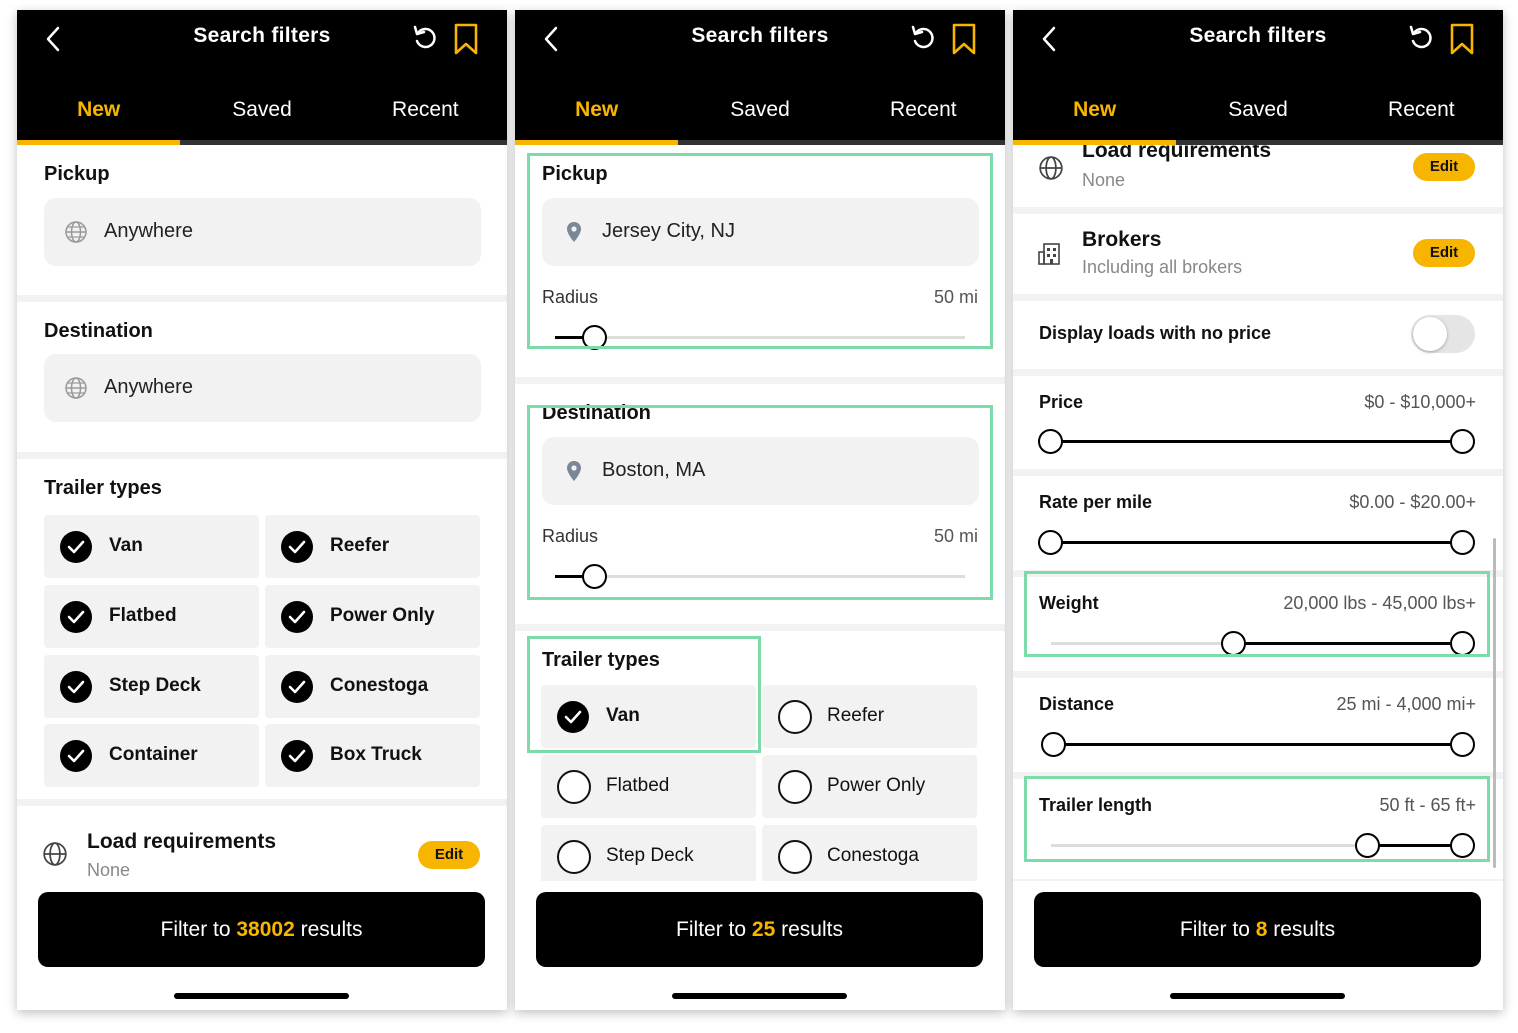 The image size is (1518, 1033). I want to click on trailer-chip-label: Step Deck, so click(155, 685).